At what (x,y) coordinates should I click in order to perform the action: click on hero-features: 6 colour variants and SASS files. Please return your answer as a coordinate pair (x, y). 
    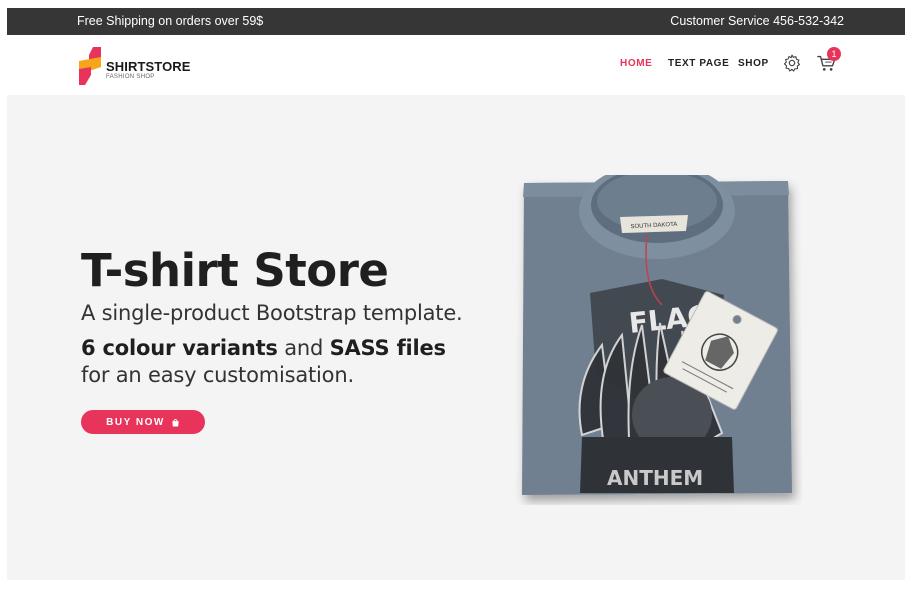
    Looking at the image, I should click on (263, 348).